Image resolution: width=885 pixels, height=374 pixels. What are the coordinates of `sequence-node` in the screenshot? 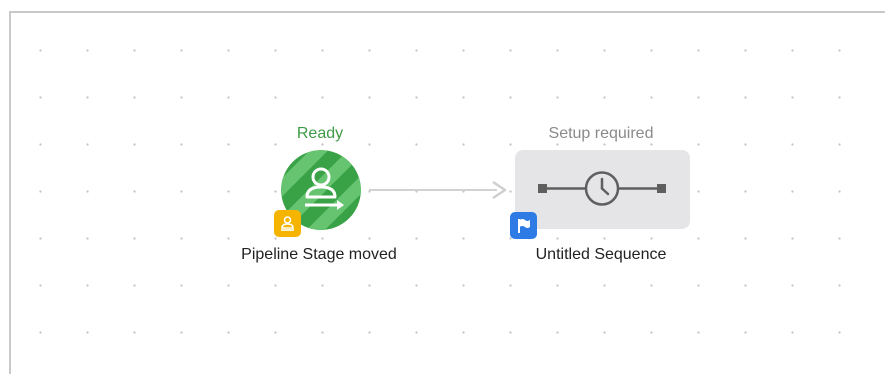 It's located at (602, 189).